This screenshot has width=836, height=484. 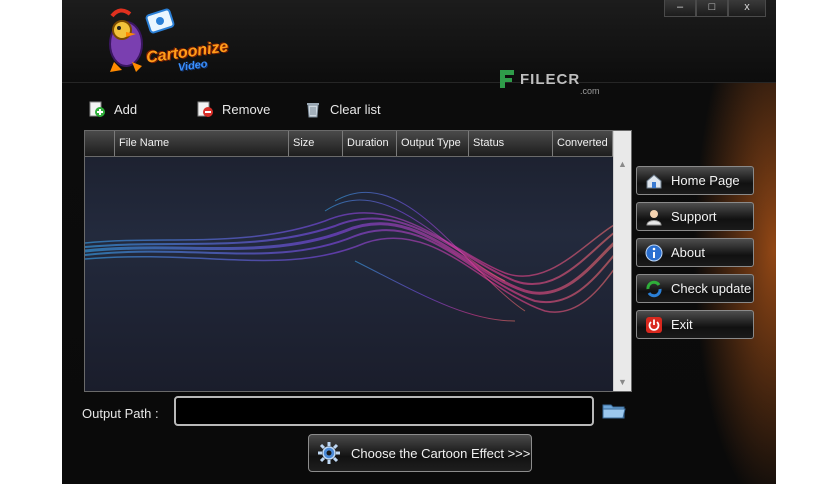 What do you see at coordinates (507, 79) in the screenshot?
I see `watermark-logo-icon` at bounding box center [507, 79].